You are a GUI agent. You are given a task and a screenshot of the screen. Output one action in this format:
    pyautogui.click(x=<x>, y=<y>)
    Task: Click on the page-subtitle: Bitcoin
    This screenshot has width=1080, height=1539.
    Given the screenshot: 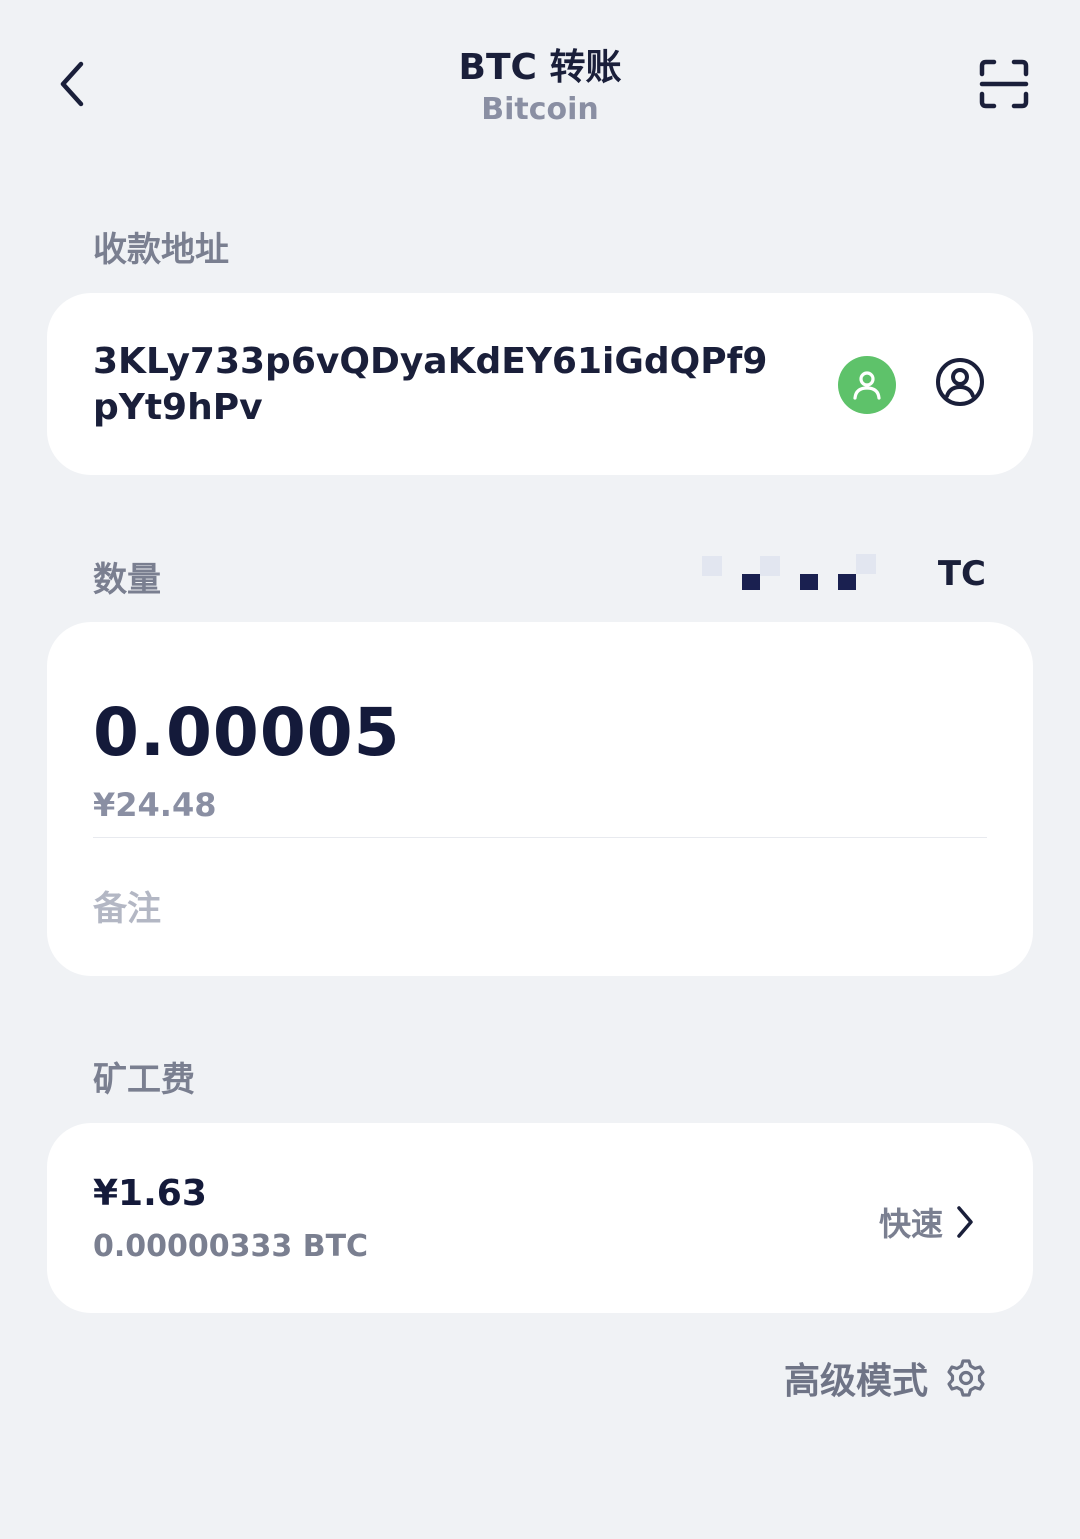 What is the action you would take?
    pyautogui.click(x=540, y=109)
    